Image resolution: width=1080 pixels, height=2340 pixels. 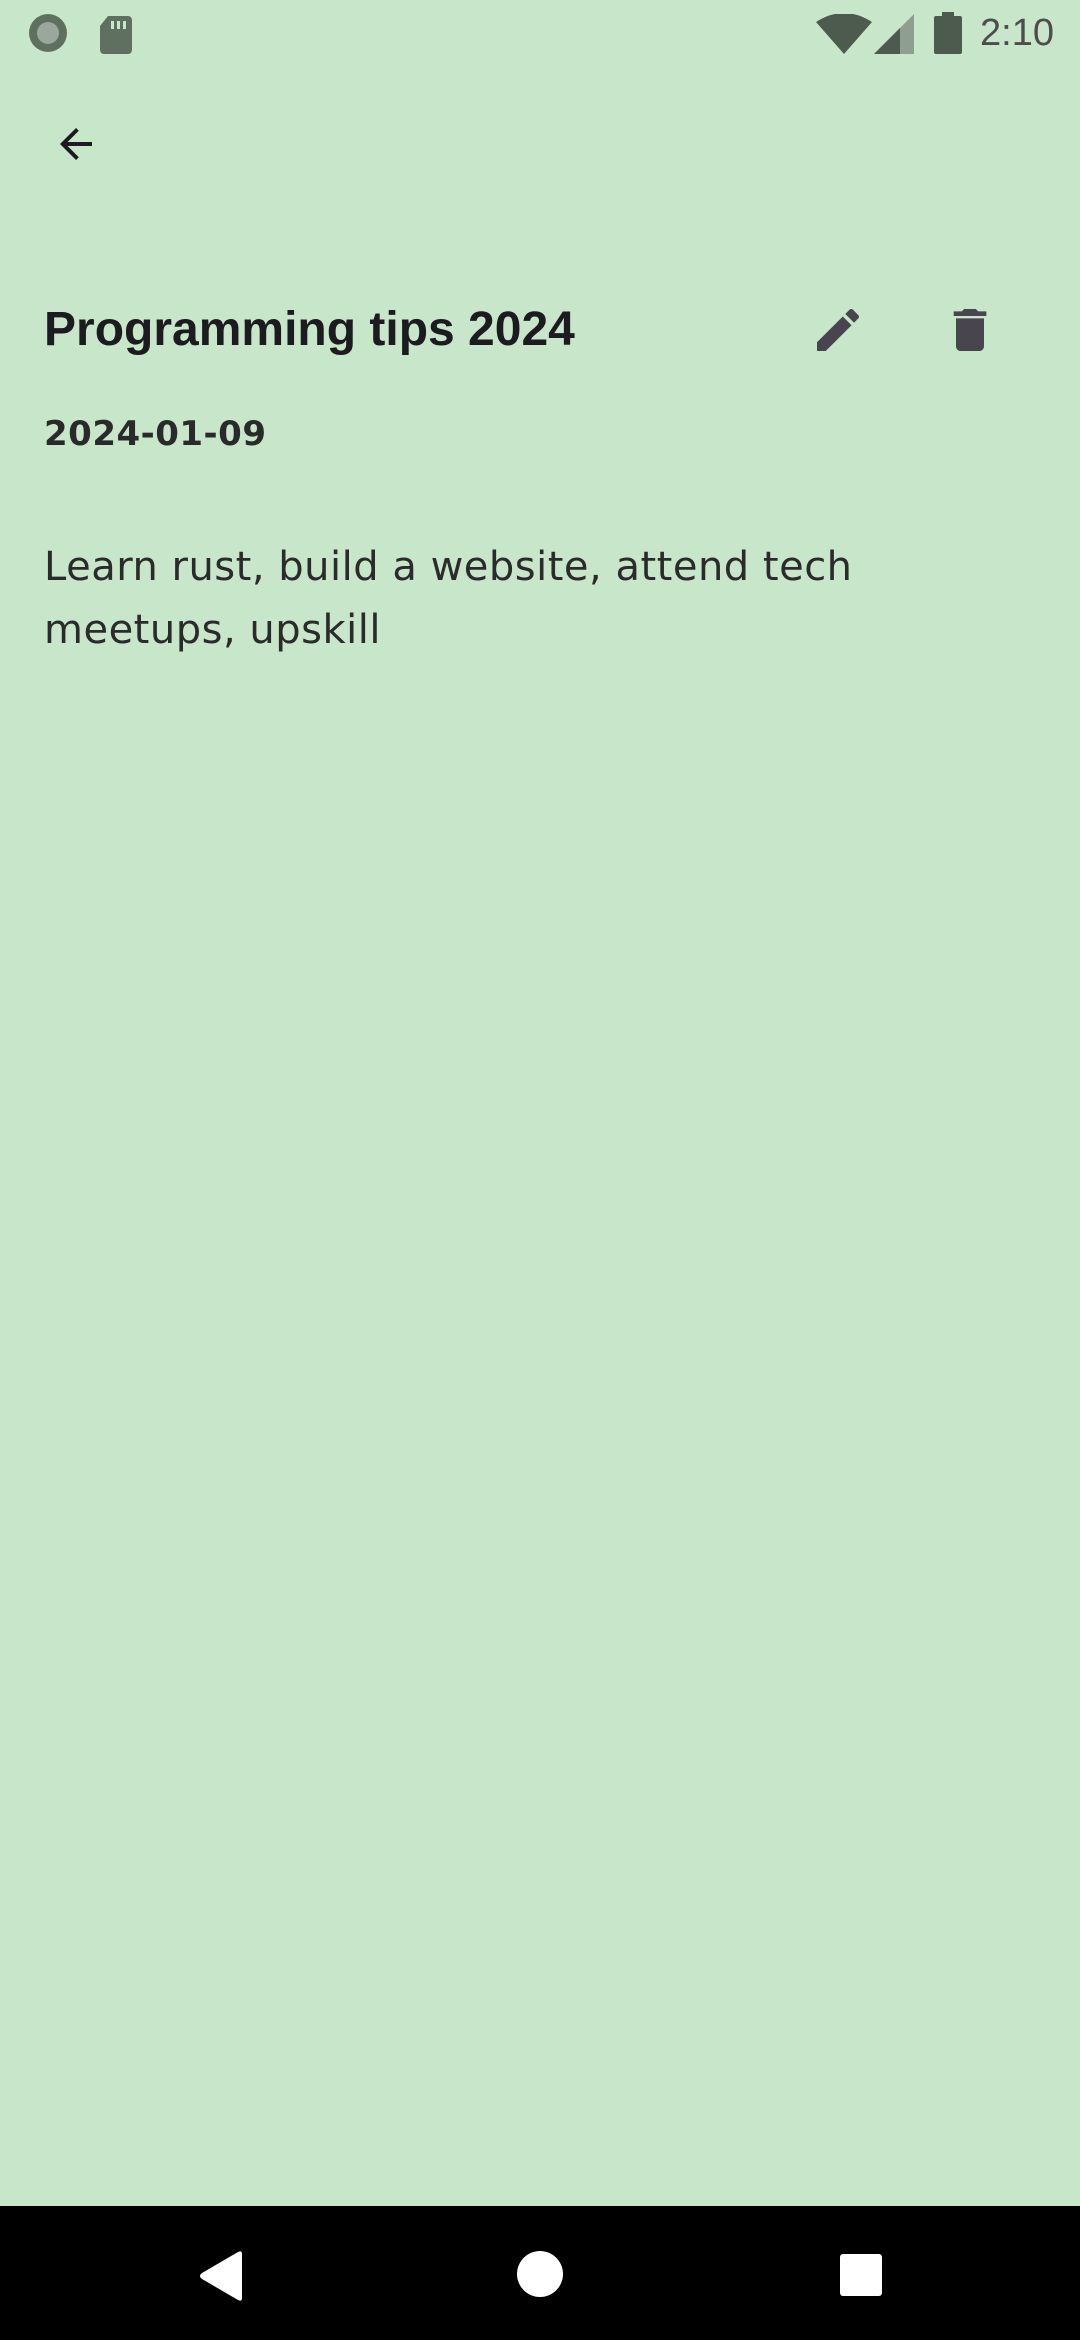 I want to click on nav-recents-icon, so click(x=861, y=2275).